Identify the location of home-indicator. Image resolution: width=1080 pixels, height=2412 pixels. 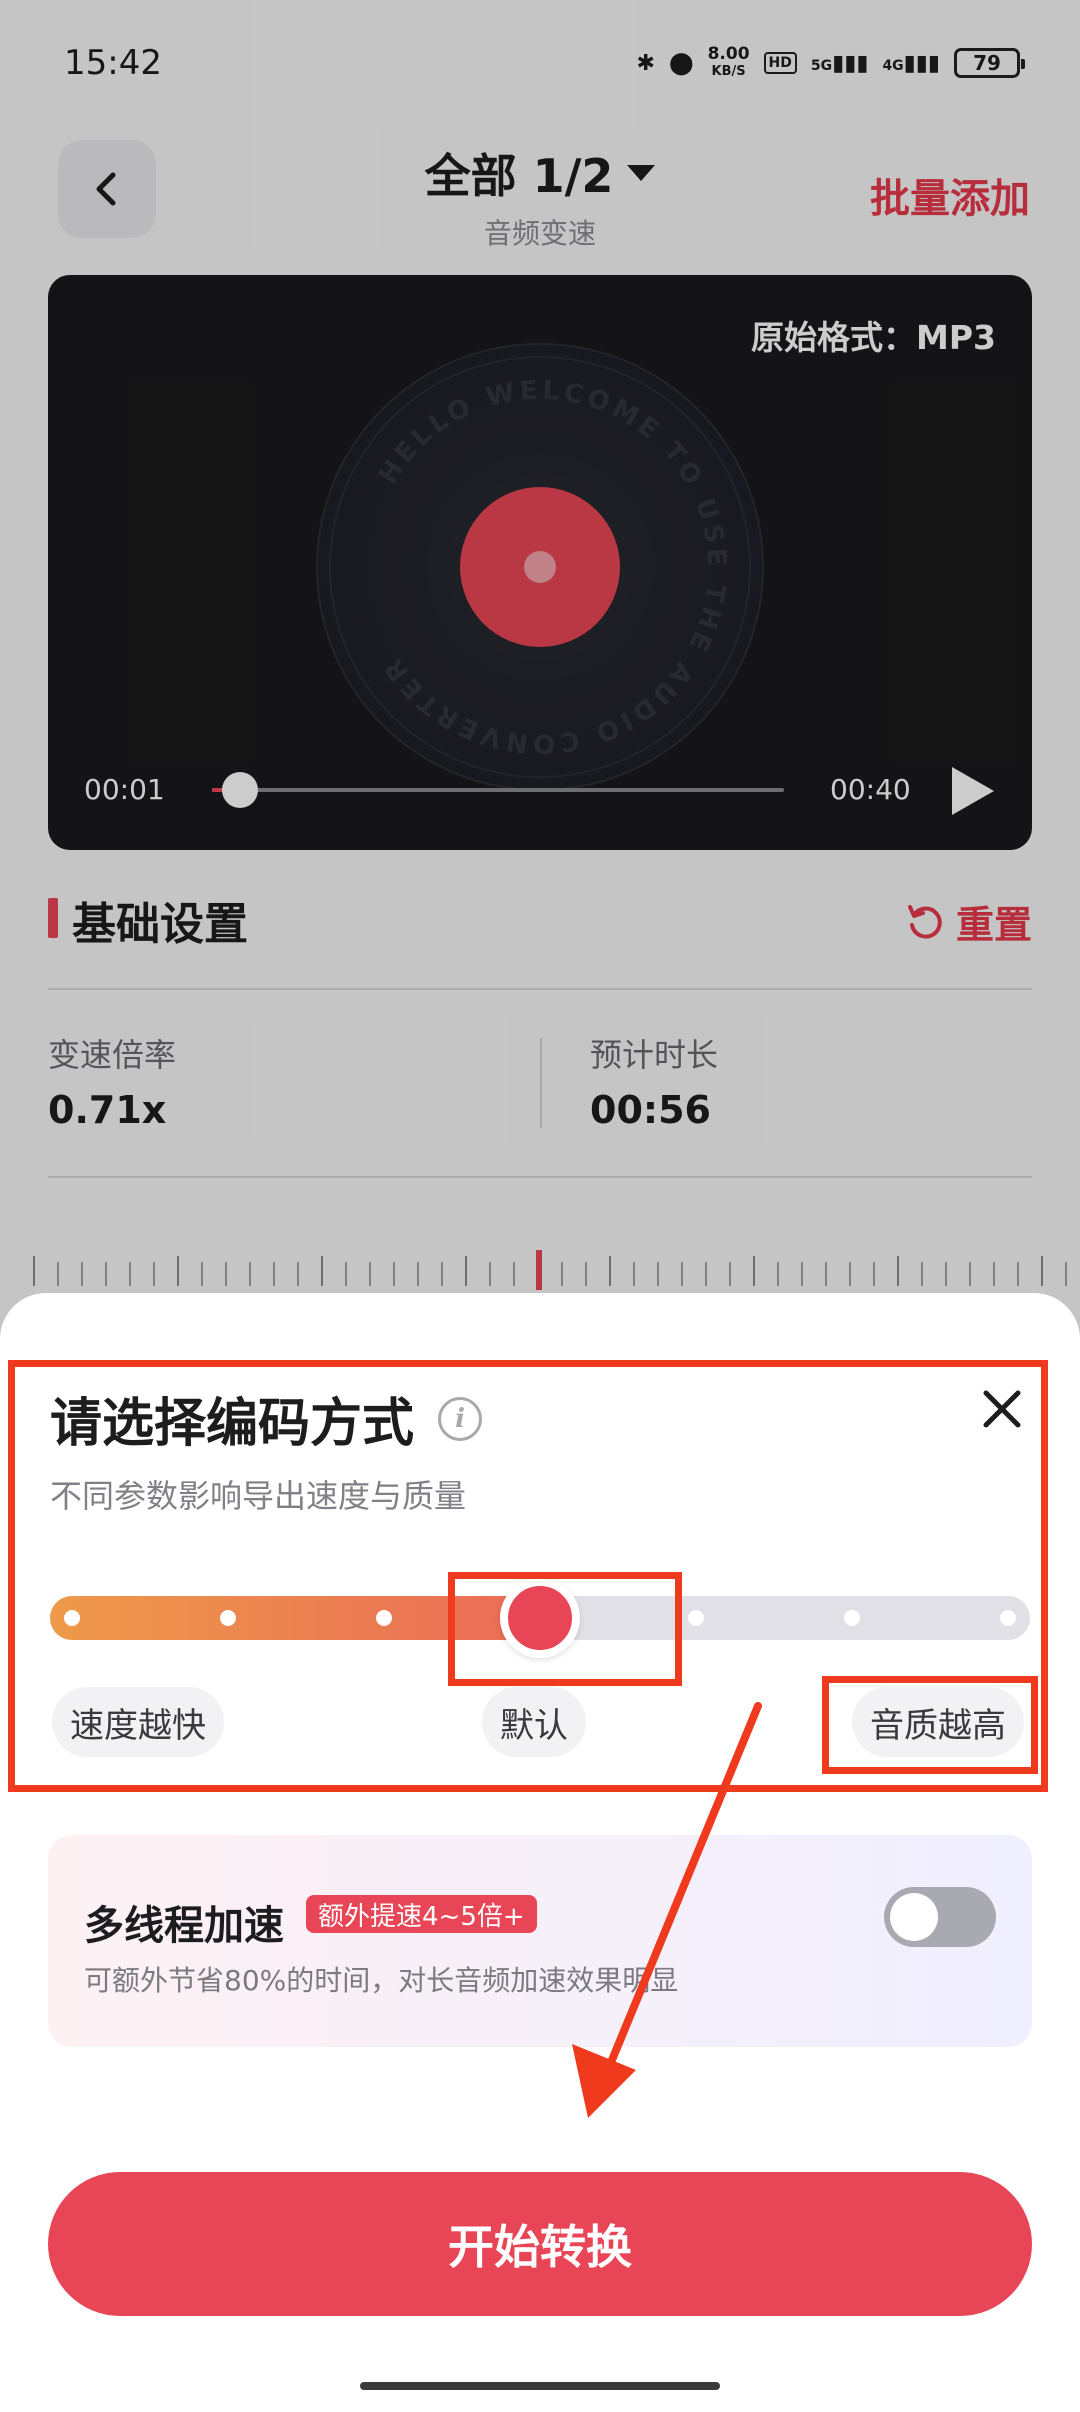
(540, 2386).